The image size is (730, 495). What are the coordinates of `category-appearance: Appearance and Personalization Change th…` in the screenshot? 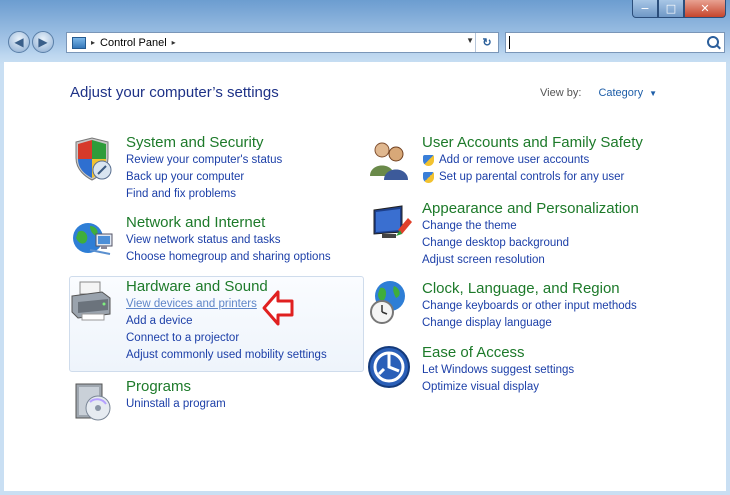 It's located at (530, 234).